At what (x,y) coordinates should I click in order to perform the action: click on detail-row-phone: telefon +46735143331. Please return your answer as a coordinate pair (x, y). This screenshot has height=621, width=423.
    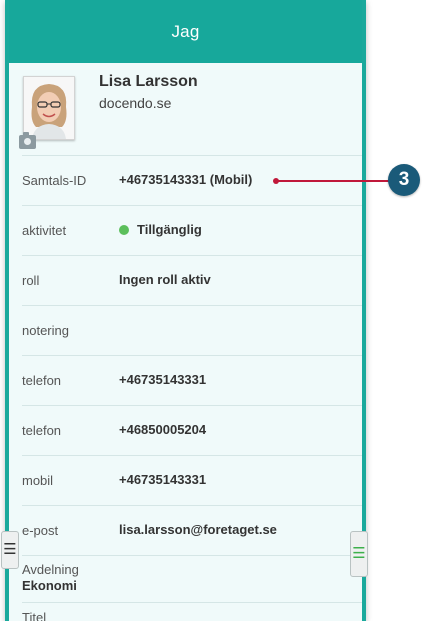
    Looking at the image, I should click on (192, 380).